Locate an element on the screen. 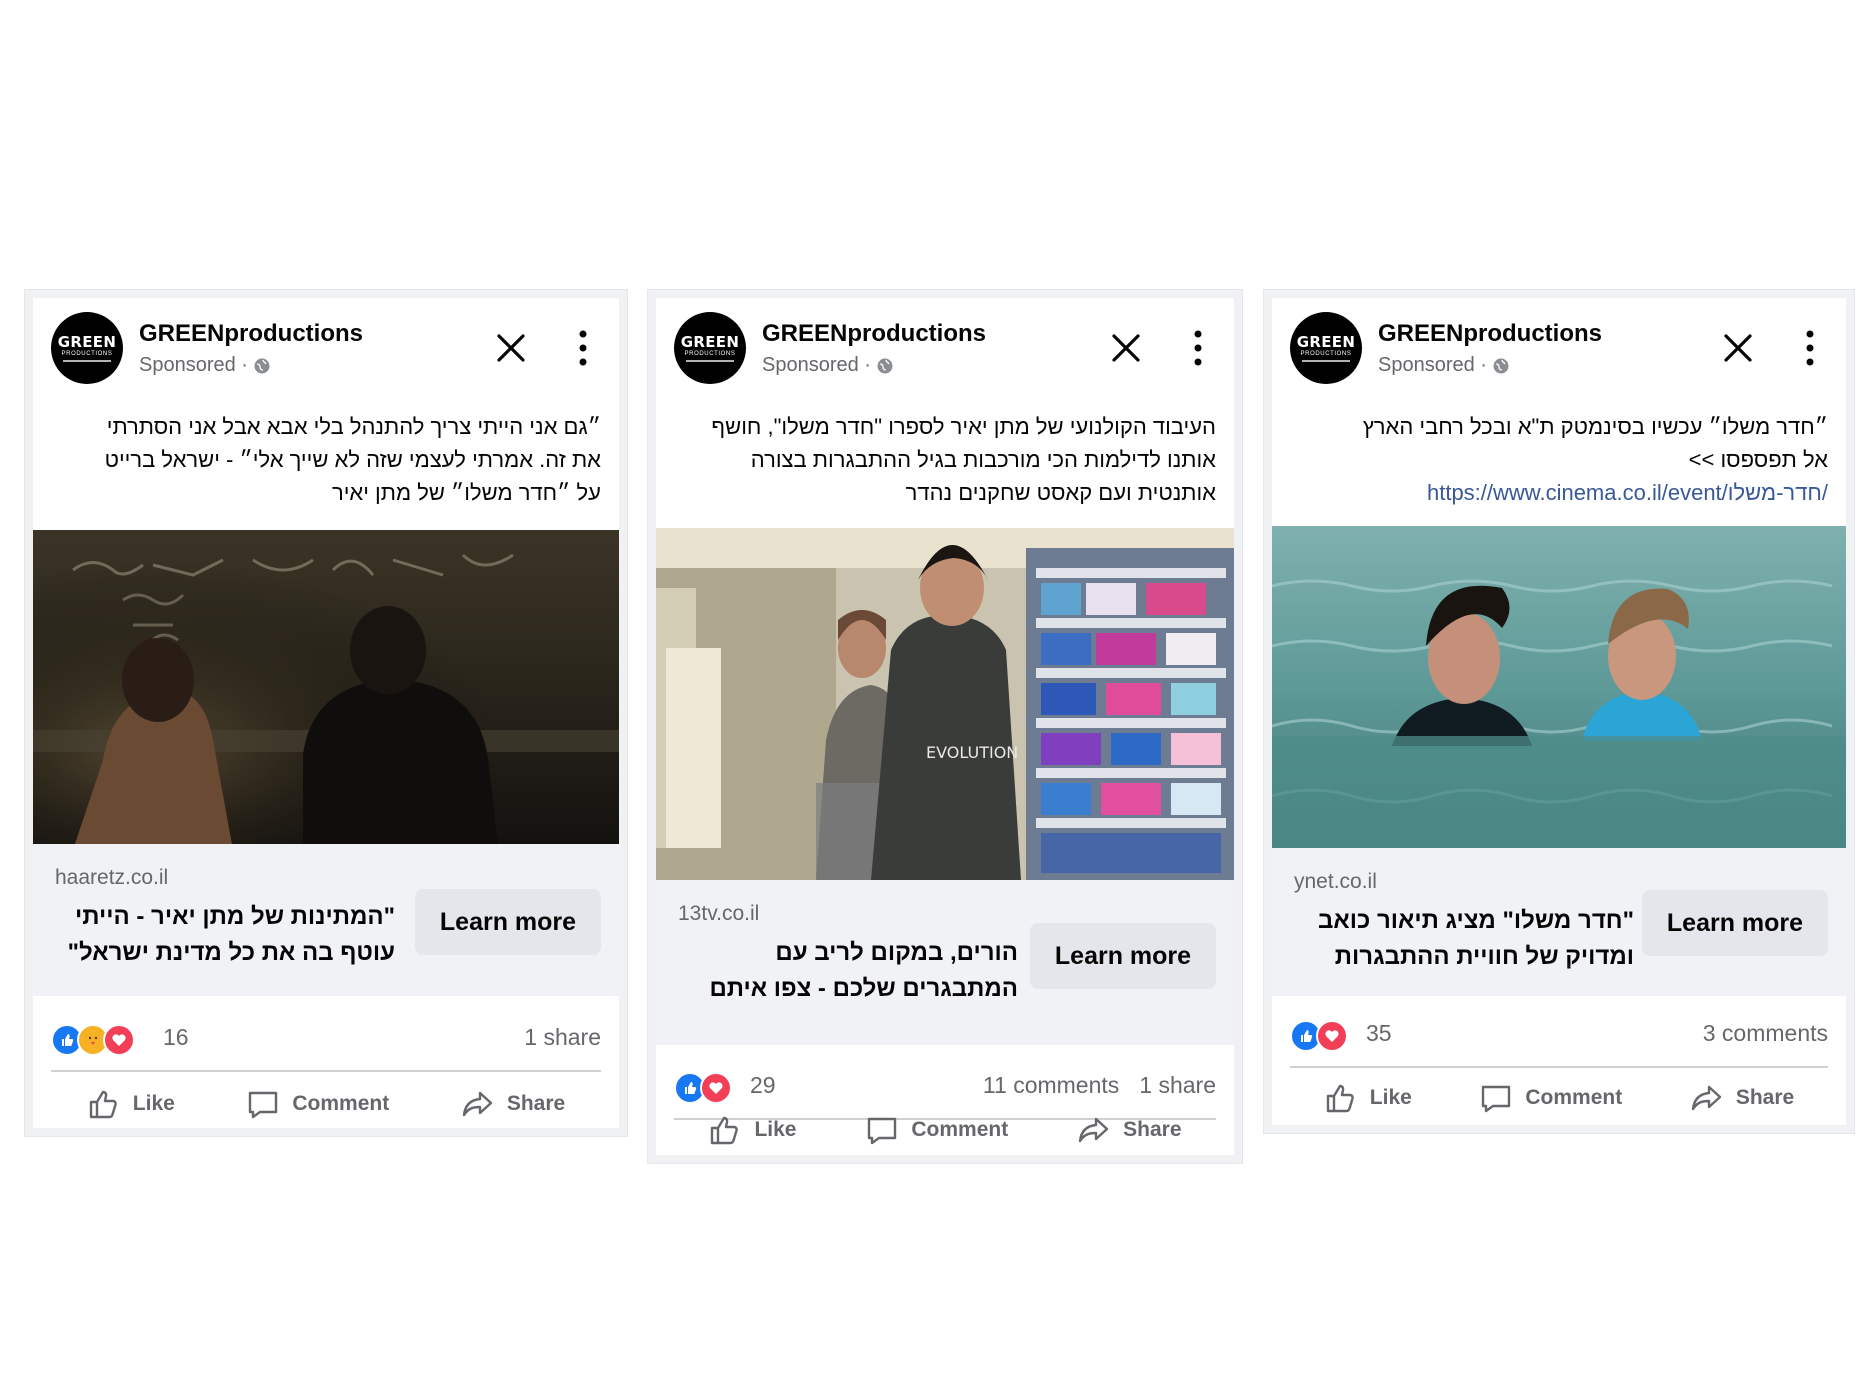 The height and width of the screenshot is (1389, 1876). link-domain: 13tv.co.il is located at coordinates (719, 913).